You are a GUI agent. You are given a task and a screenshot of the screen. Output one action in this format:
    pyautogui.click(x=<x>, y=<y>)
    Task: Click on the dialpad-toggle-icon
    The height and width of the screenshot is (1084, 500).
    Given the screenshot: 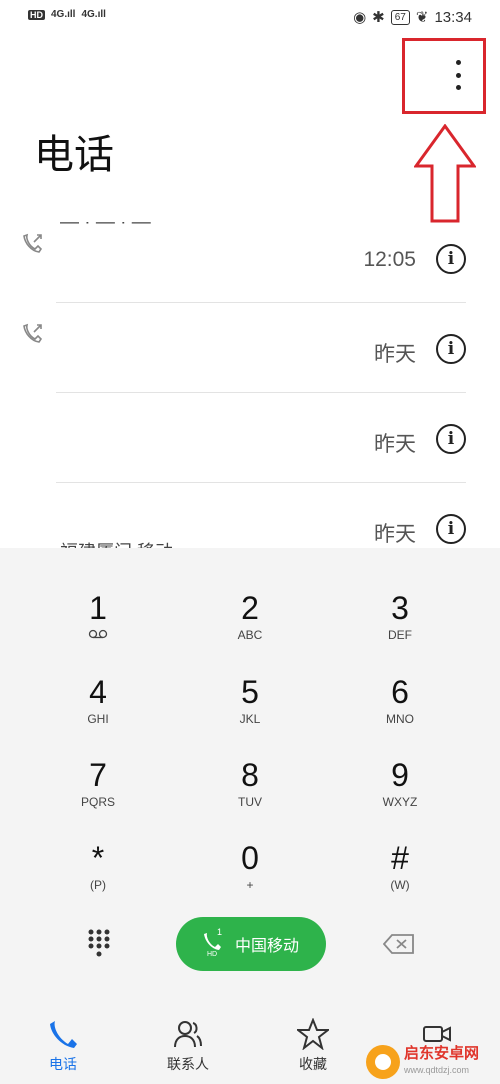 What is the action you would take?
    pyautogui.click(x=99, y=943)
    